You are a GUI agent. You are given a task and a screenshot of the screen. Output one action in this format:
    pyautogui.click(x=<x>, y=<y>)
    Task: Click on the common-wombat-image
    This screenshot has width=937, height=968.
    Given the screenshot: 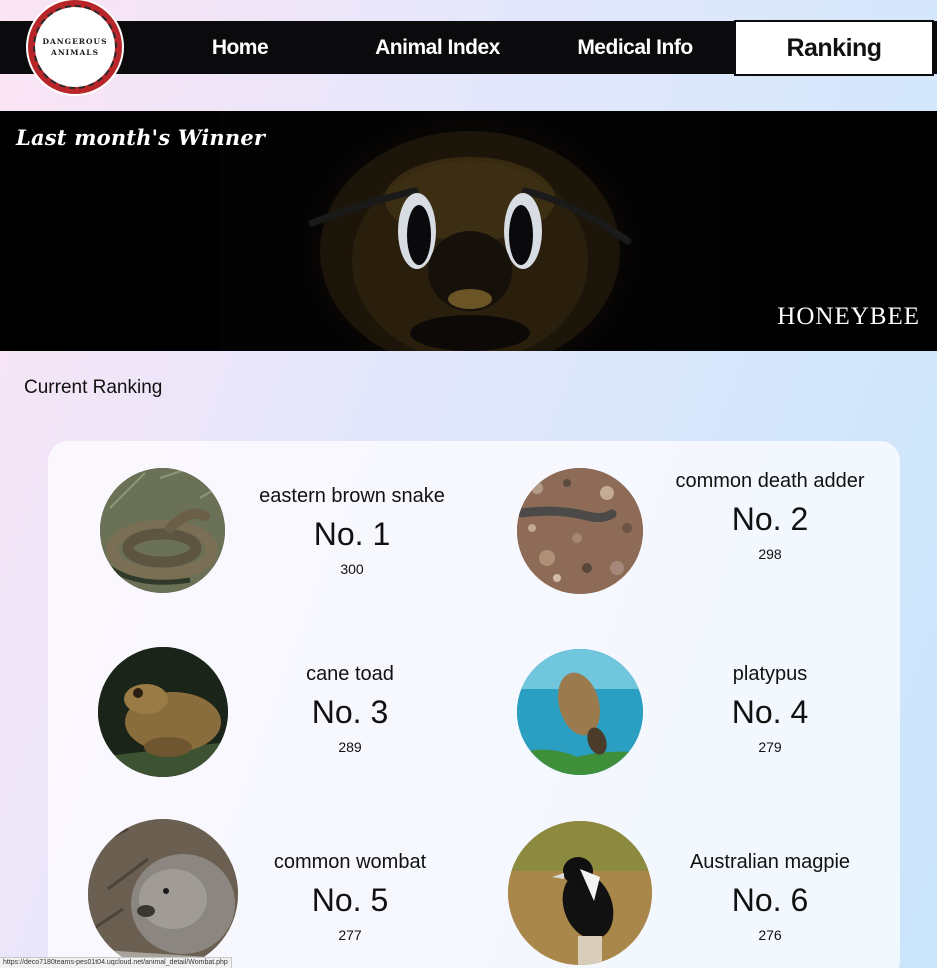 What is the action you would take?
    pyautogui.click(x=163, y=893)
    